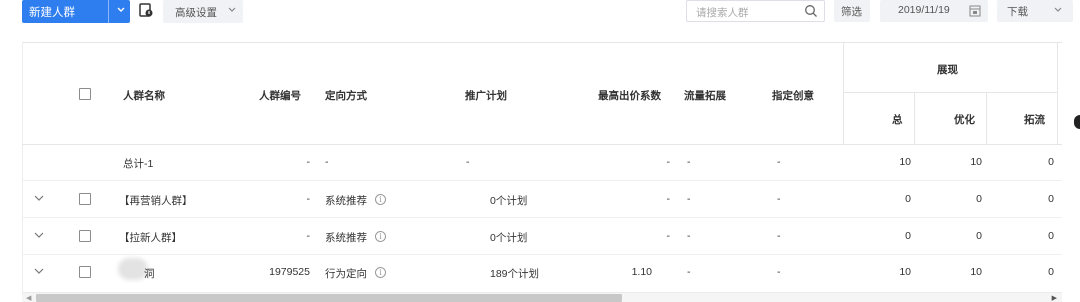 The image size is (1080, 302). What do you see at coordinates (346, 274) in the screenshot?
I see `cell-targeting: 行为定向` at bounding box center [346, 274].